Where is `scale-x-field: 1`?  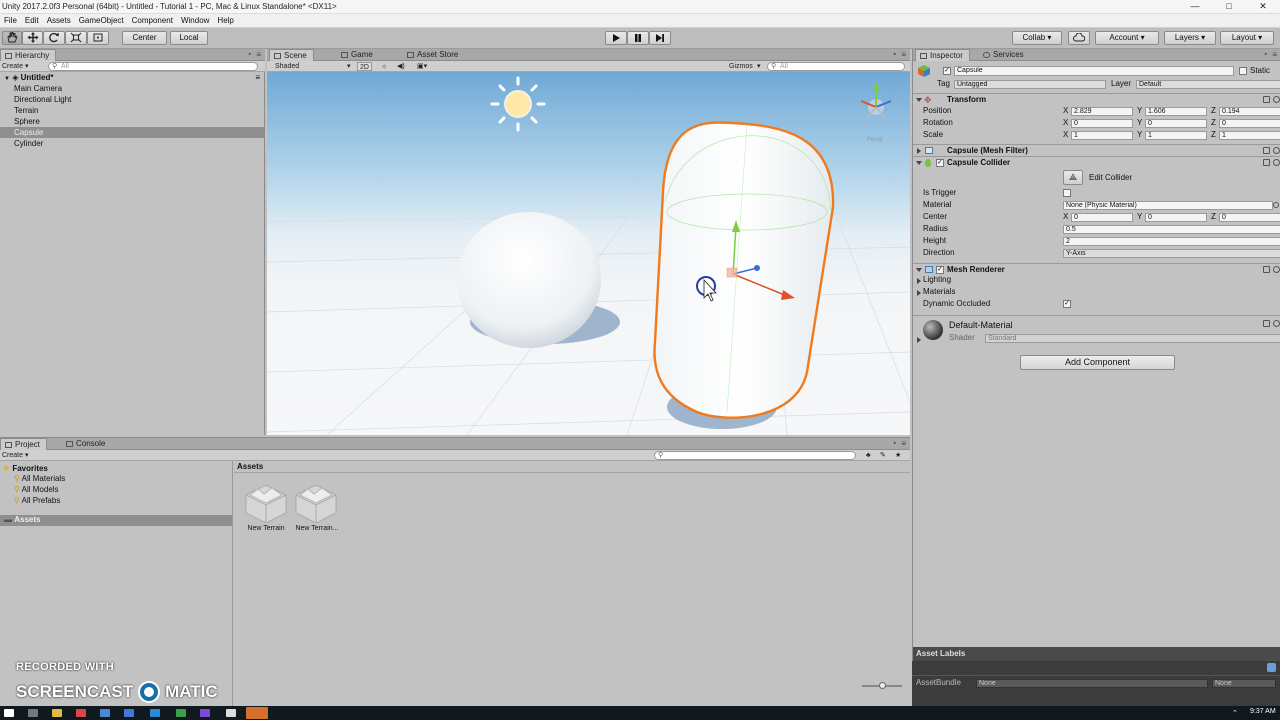
scale-x-field: 1 is located at coordinates (1102, 135).